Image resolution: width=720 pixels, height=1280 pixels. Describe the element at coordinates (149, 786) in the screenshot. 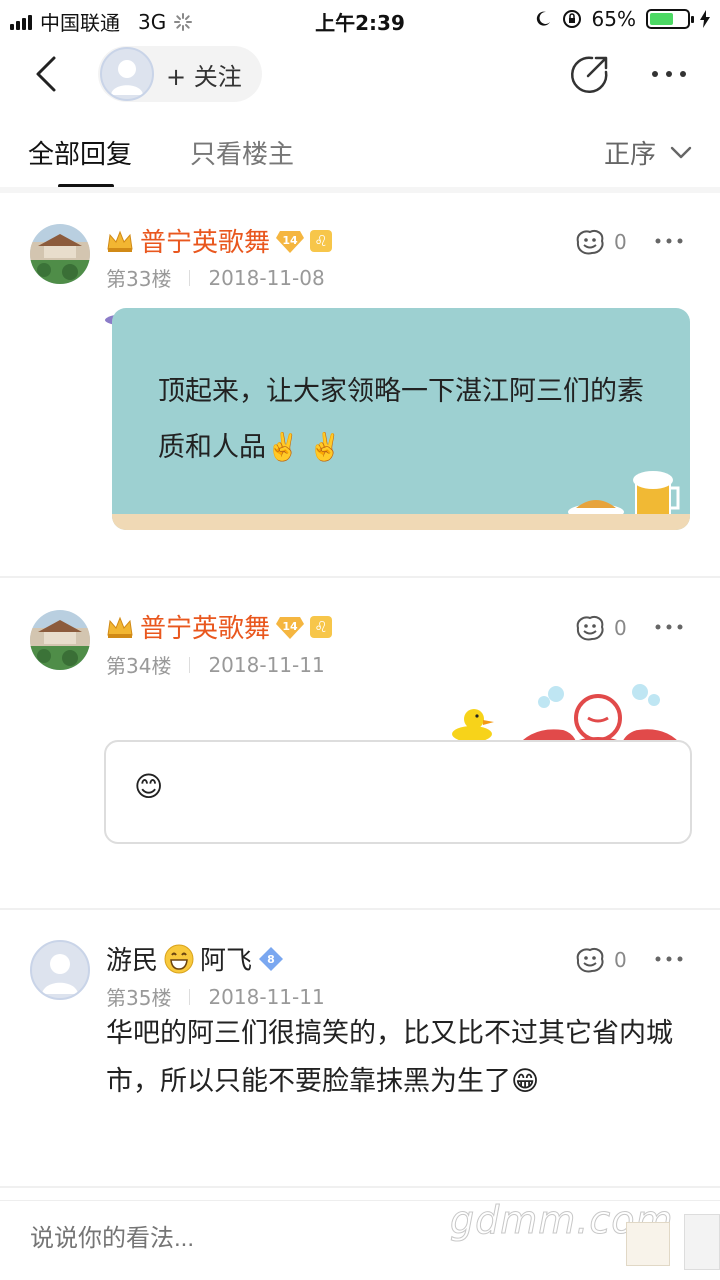

I see `post-content: 😊` at that location.